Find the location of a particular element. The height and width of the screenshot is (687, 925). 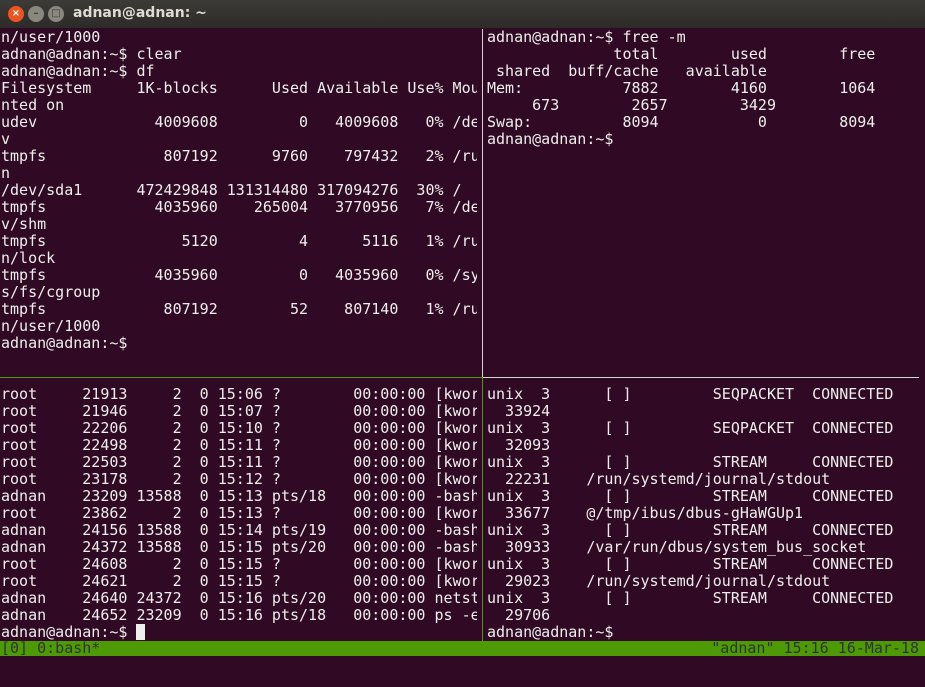

terminal-line: tmpfs 5120 4 5116 1% /ru is located at coordinates (239, 241).